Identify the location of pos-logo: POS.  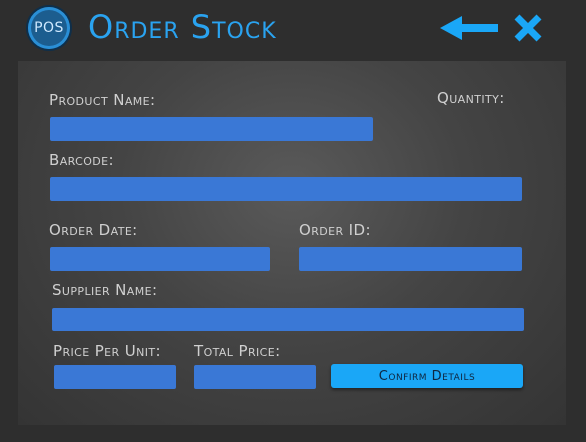
(49, 28).